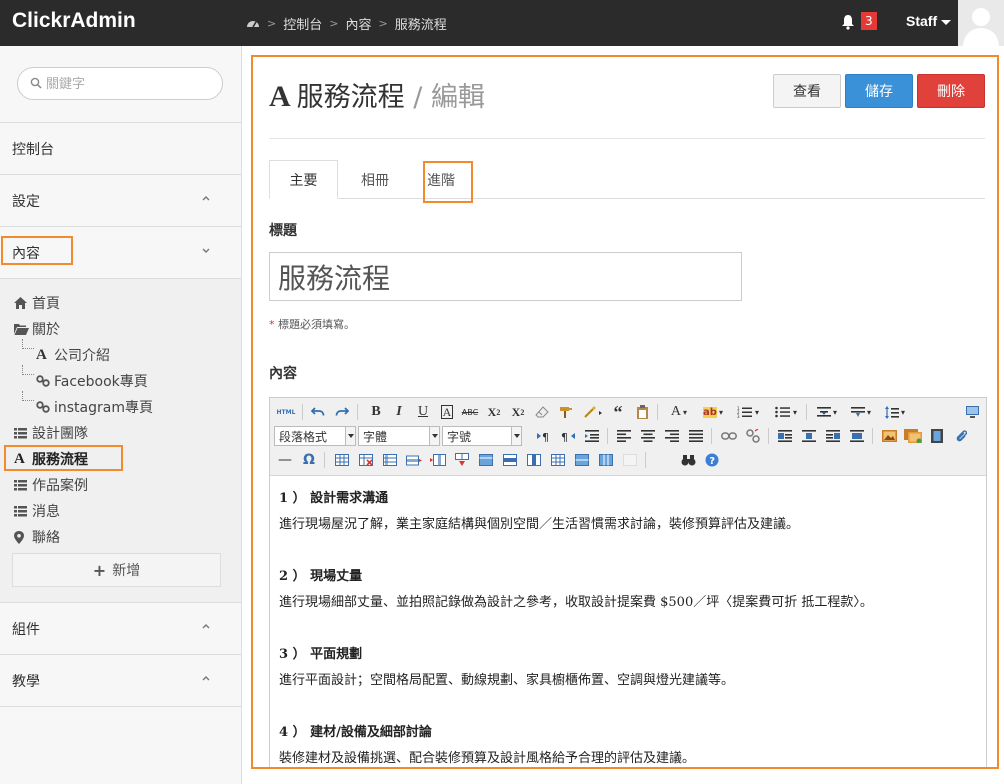 The height and width of the screenshot is (784, 1004). What do you see at coordinates (366, 460) in the screenshot?
I see `table-delete-icon` at bounding box center [366, 460].